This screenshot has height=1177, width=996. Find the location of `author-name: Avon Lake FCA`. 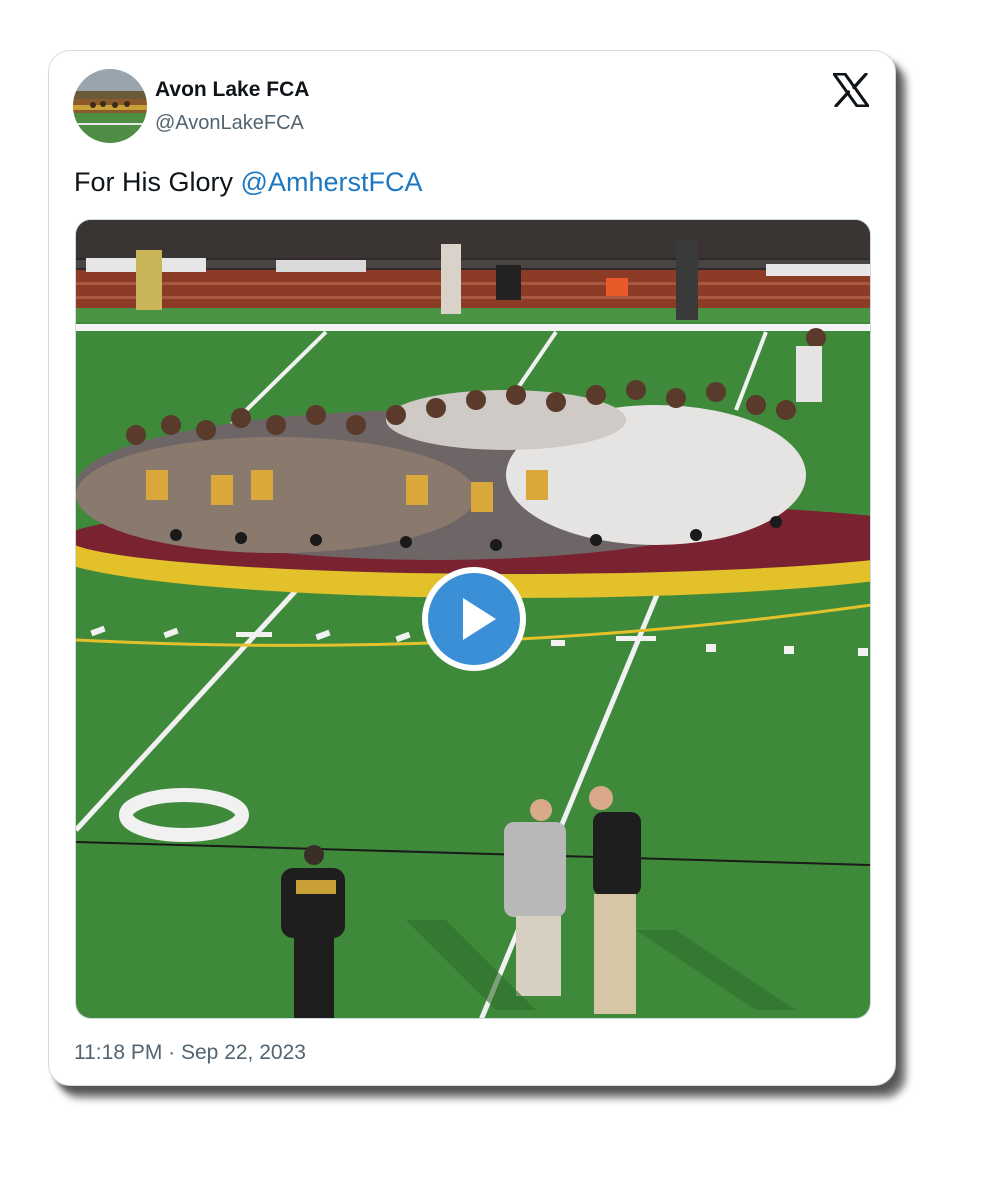

author-name: Avon Lake FCA is located at coordinates (232, 90).